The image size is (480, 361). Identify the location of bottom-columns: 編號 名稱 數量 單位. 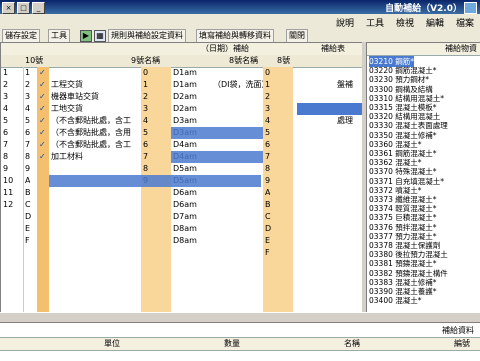
(240, 344).